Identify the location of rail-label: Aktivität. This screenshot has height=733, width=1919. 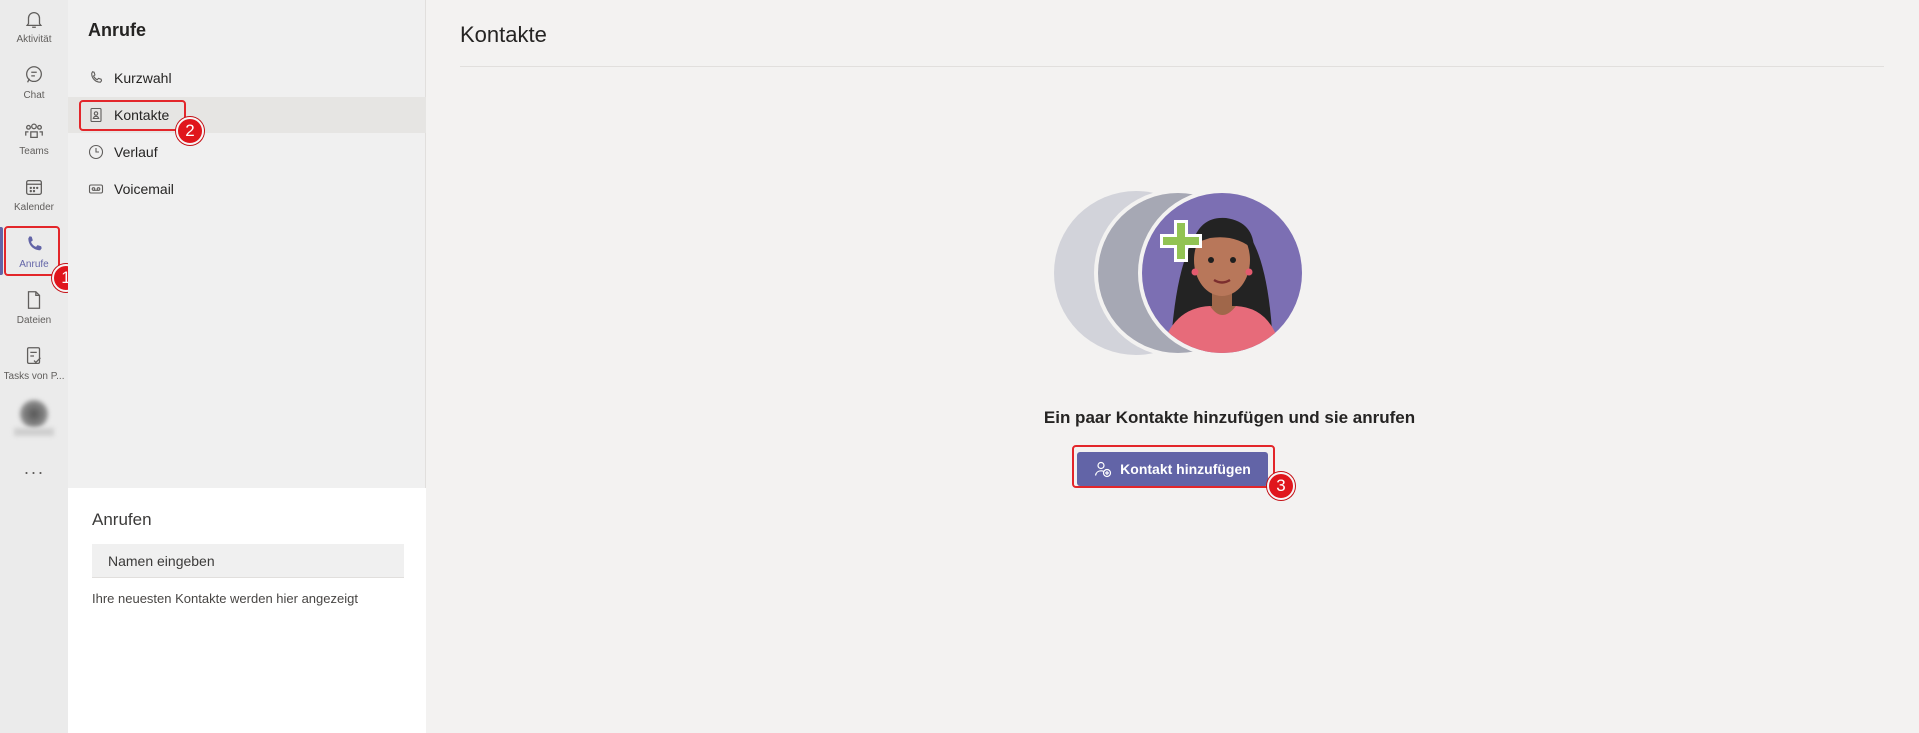
(34, 39).